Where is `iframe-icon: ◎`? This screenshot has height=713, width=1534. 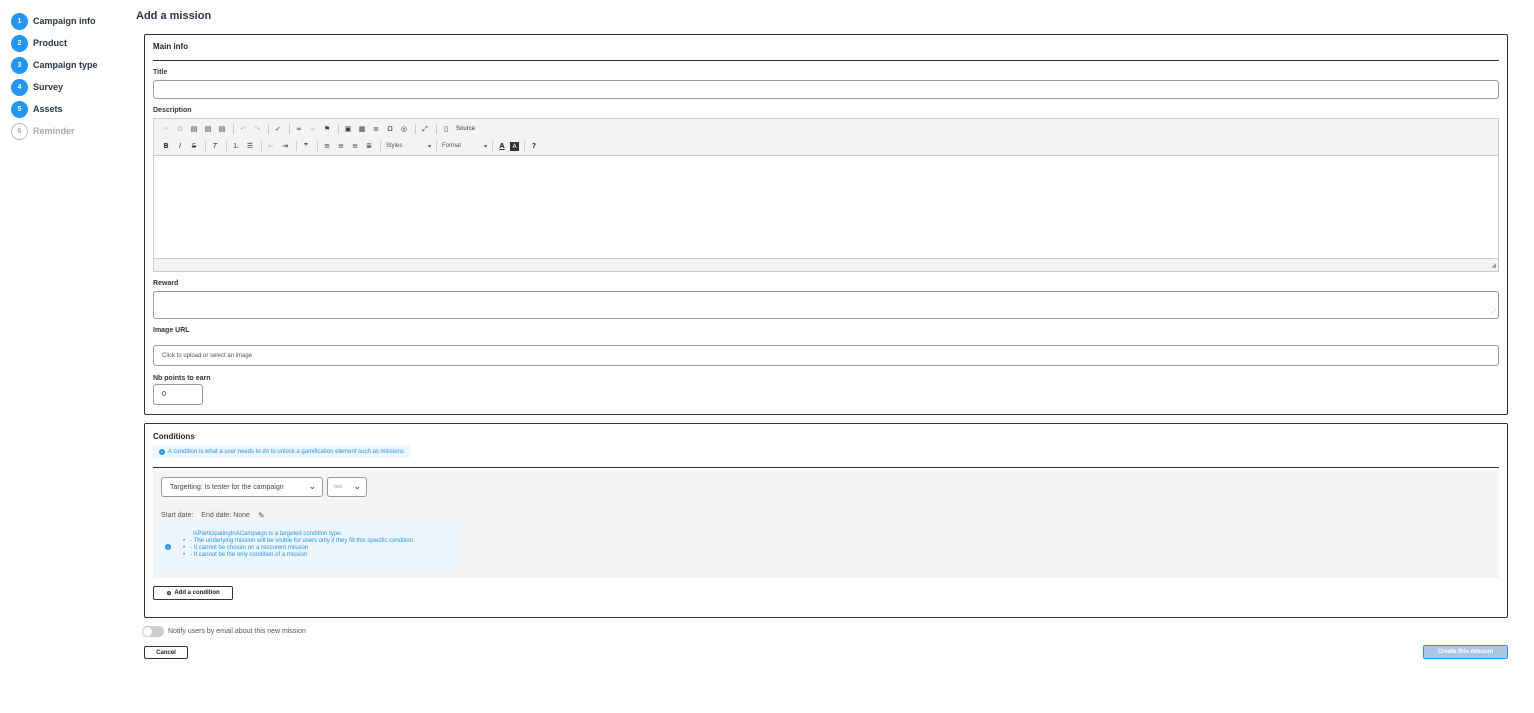
iframe-icon: ◎ is located at coordinates (404, 129).